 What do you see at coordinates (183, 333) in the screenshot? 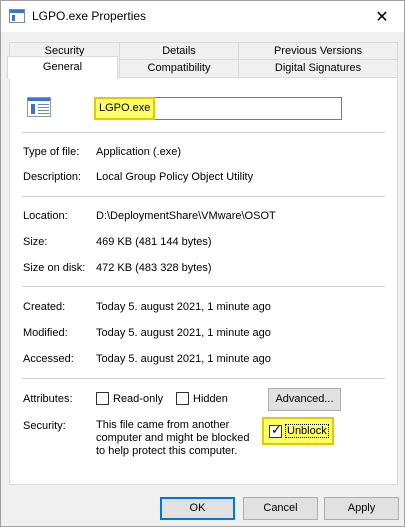
I see `modified-value: Today 5. august 2021, 1 minute ago` at bounding box center [183, 333].